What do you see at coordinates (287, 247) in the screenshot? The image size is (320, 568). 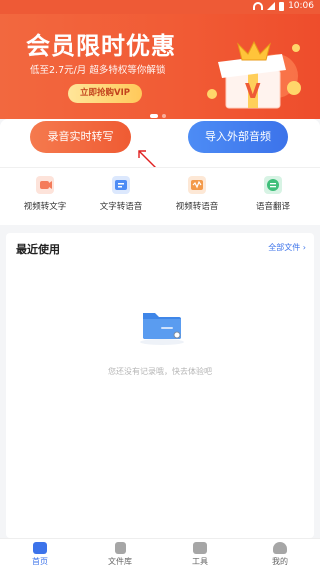 I see `all-files-link: 全部文件 ›` at bounding box center [287, 247].